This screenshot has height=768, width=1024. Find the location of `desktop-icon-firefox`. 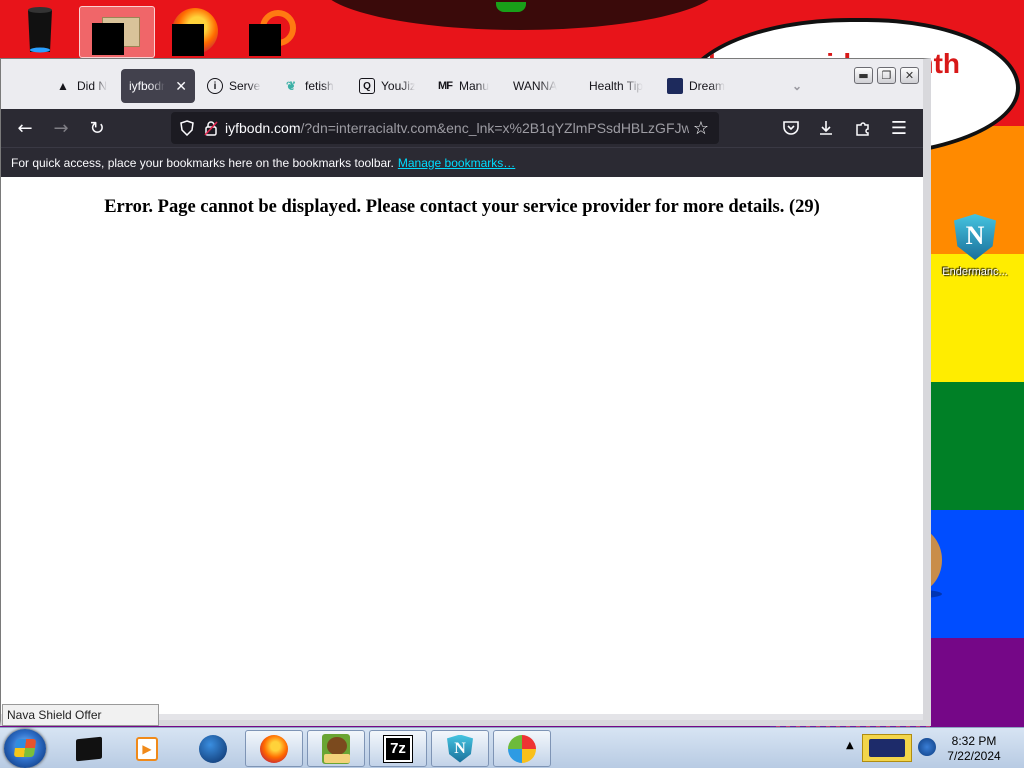

desktop-icon-firefox is located at coordinates (196, 32).